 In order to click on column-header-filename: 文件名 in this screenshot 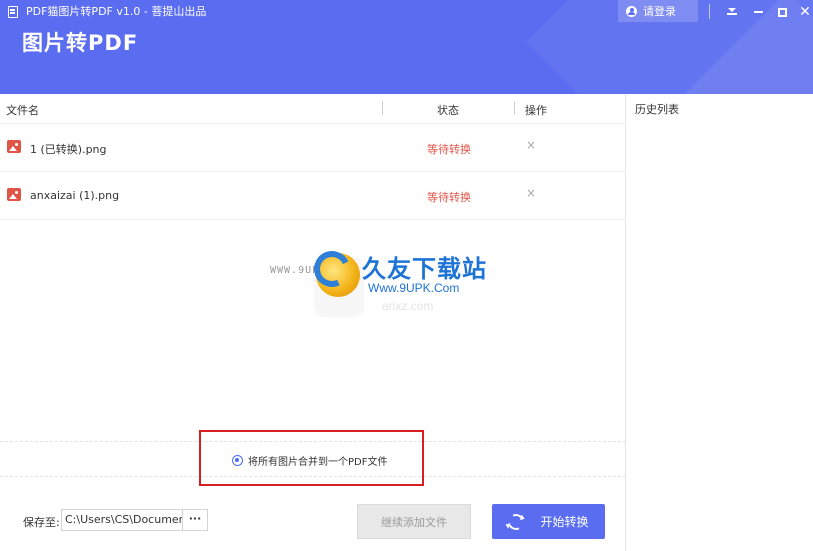, I will do `click(22, 110)`.